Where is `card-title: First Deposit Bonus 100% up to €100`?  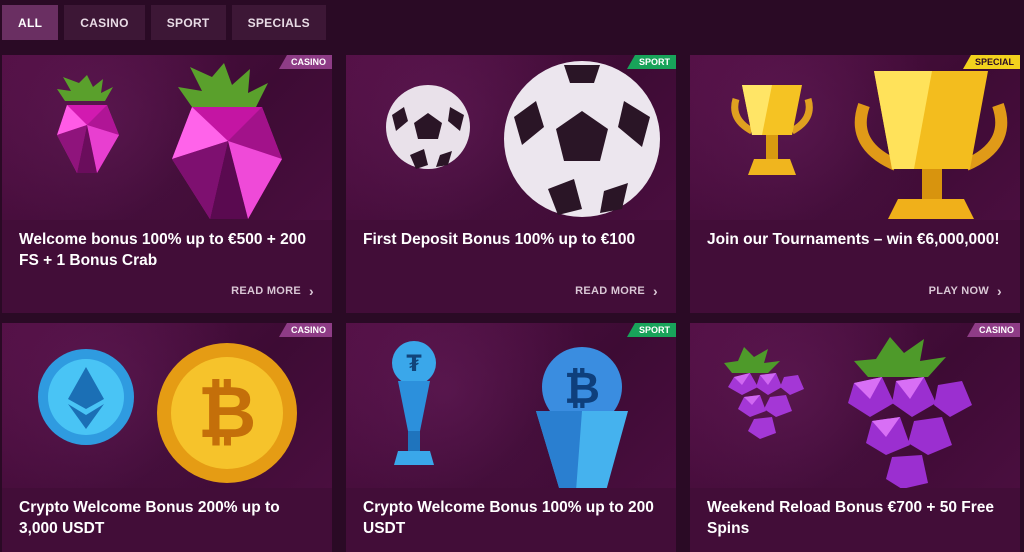
card-title: First Deposit Bonus 100% up to €100 is located at coordinates (499, 239).